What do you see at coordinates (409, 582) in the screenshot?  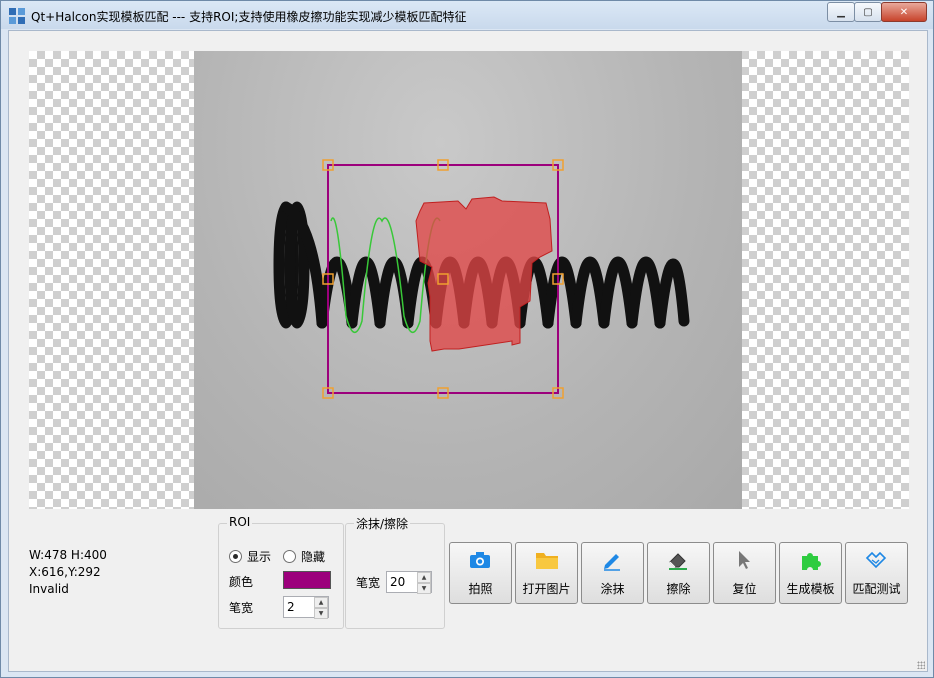 I see `paint-pen-width-spinbox: 20 ▲ ▼` at bounding box center [409, 582].